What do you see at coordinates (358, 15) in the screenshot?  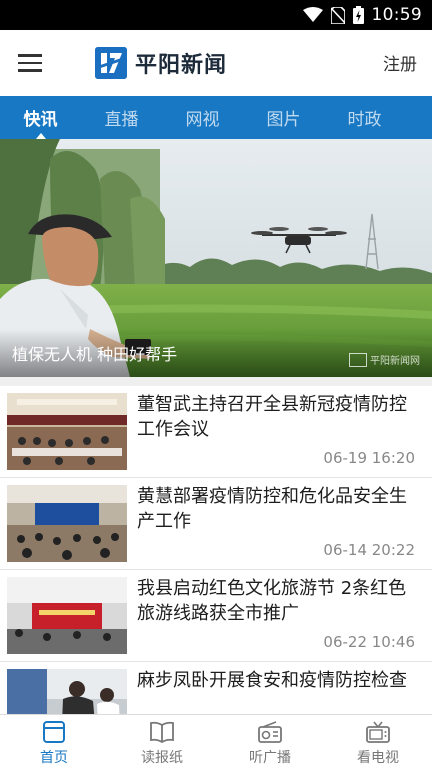 I see `battery-charging-icon` at bounding box center [358, 15].